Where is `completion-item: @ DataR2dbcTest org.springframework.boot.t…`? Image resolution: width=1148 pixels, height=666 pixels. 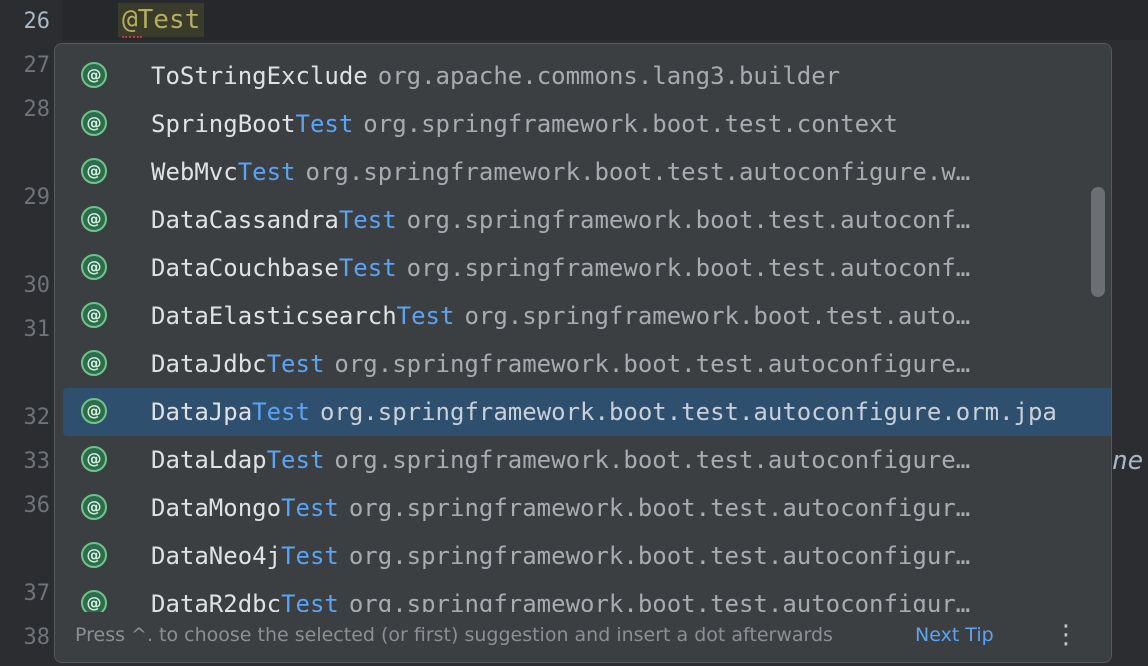 completion-item: @ DataR2dbcTest org.springframework.boot.t… is located at coordinates (583, 596).